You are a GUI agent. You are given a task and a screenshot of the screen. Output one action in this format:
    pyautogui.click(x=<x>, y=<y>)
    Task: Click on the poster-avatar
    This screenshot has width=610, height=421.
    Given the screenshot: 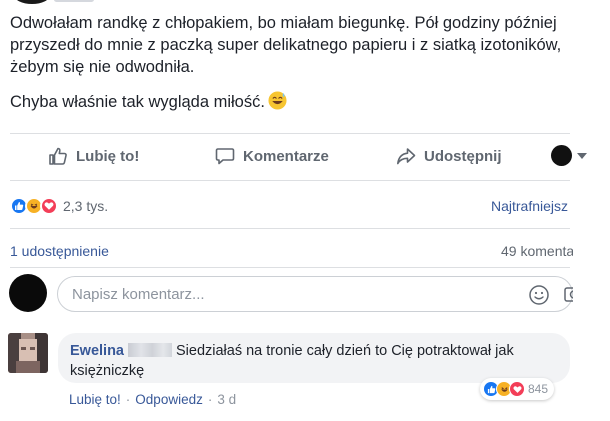 What is the action you would take?
    pyautogui.click(x=32, y=2)
    